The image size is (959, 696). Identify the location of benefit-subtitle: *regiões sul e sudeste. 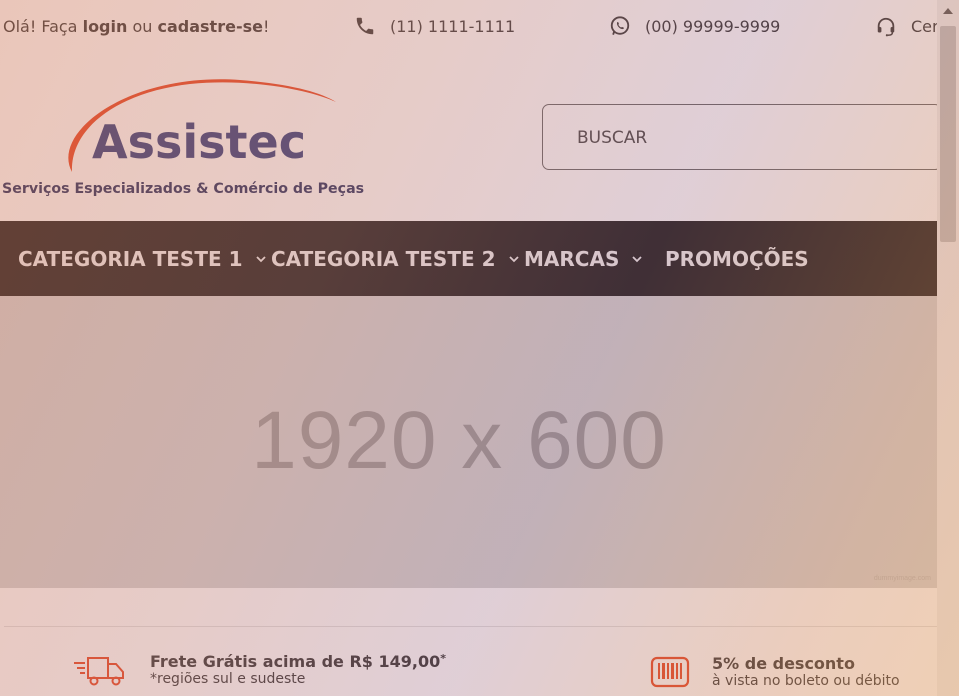
(228, 679).